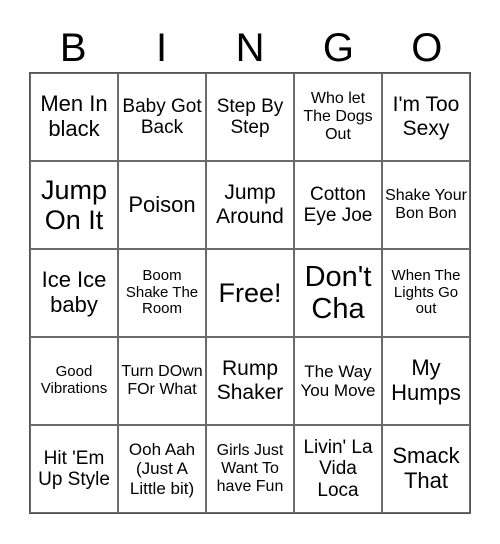 Image resolution: width=500 pixels, height=544 pixels. I want to click on bingo-cell: Step By Step, so click(250, 117).